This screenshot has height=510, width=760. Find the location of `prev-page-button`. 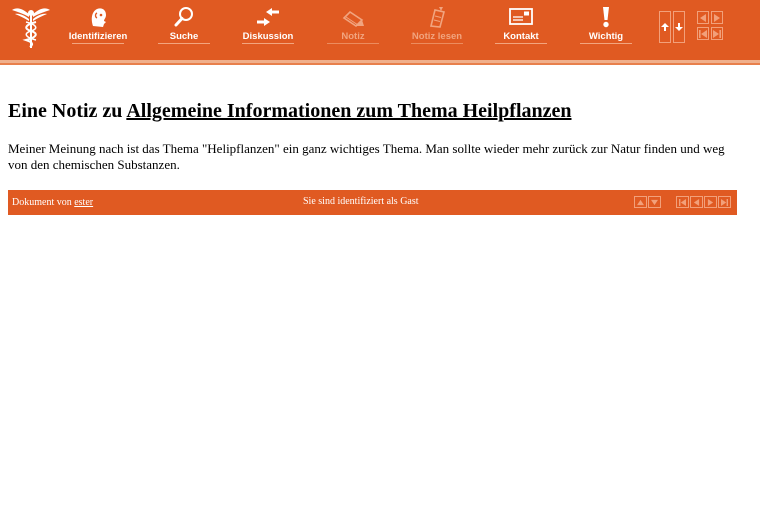

prev-page-button is located at coordinates (703, 17).